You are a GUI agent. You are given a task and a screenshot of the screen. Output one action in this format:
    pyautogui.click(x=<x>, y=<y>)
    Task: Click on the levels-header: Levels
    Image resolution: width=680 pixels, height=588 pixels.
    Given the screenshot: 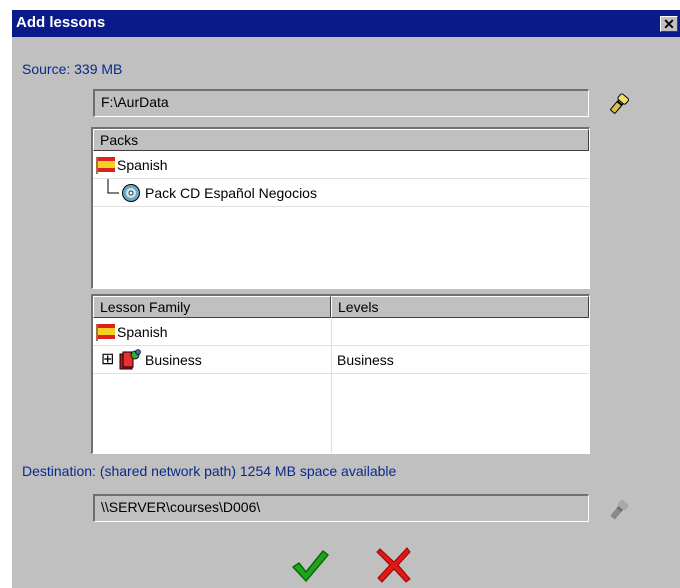 What is the action you would take?
    pyautogui.click(x=460, y=307)
    